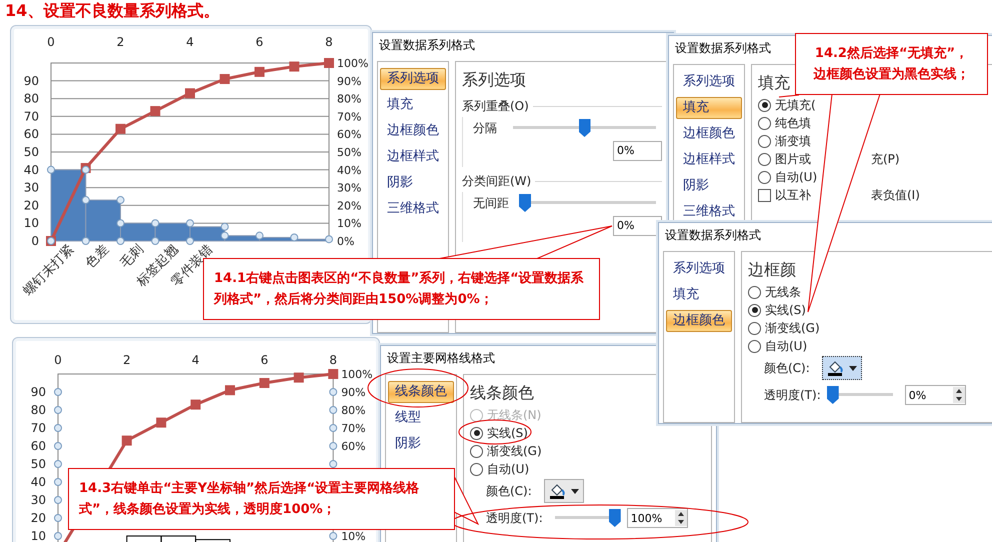  I want to click on panel-heading: 填充, so click(774, 83).